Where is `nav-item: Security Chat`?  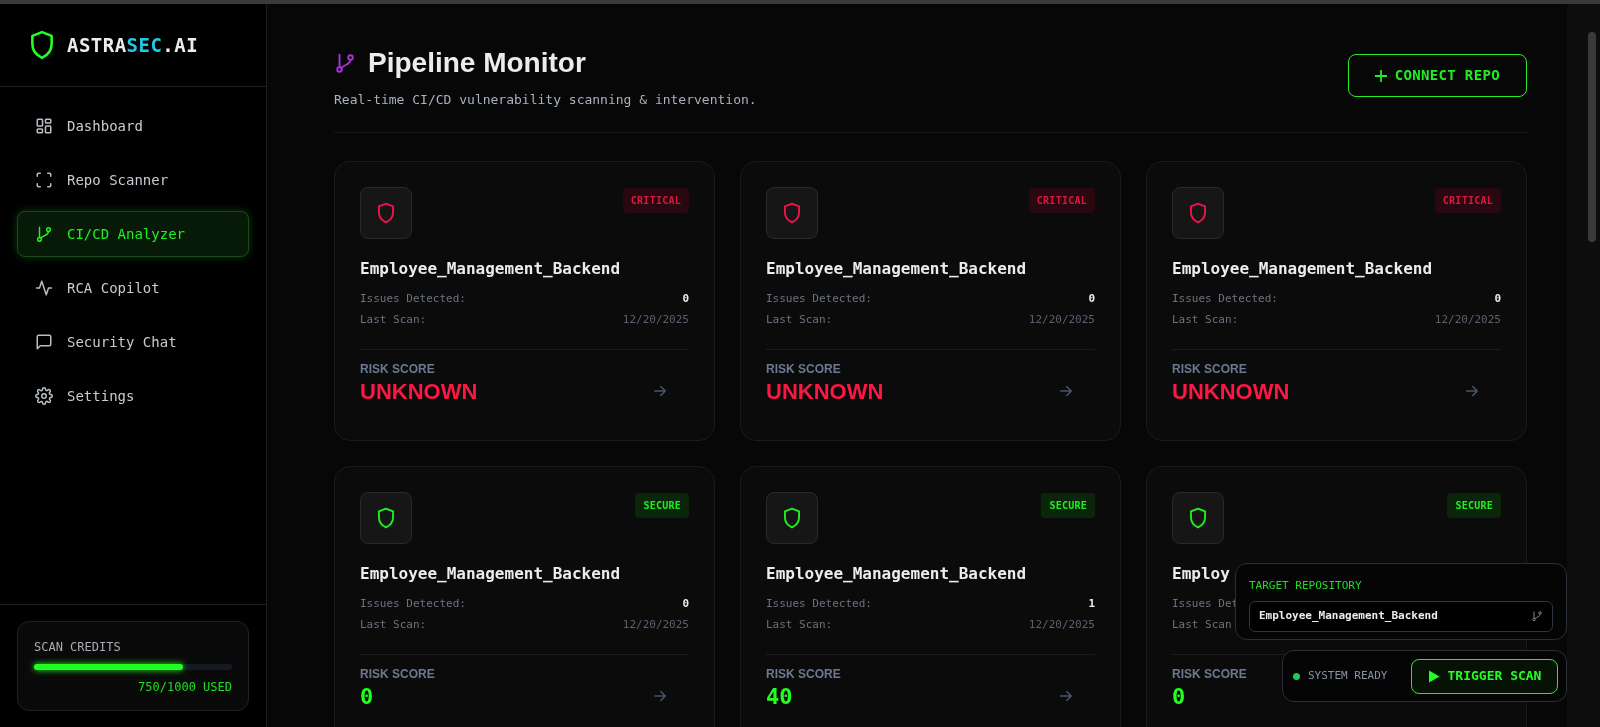
nav-item: Security Chat is located at coordinates (133, 342).